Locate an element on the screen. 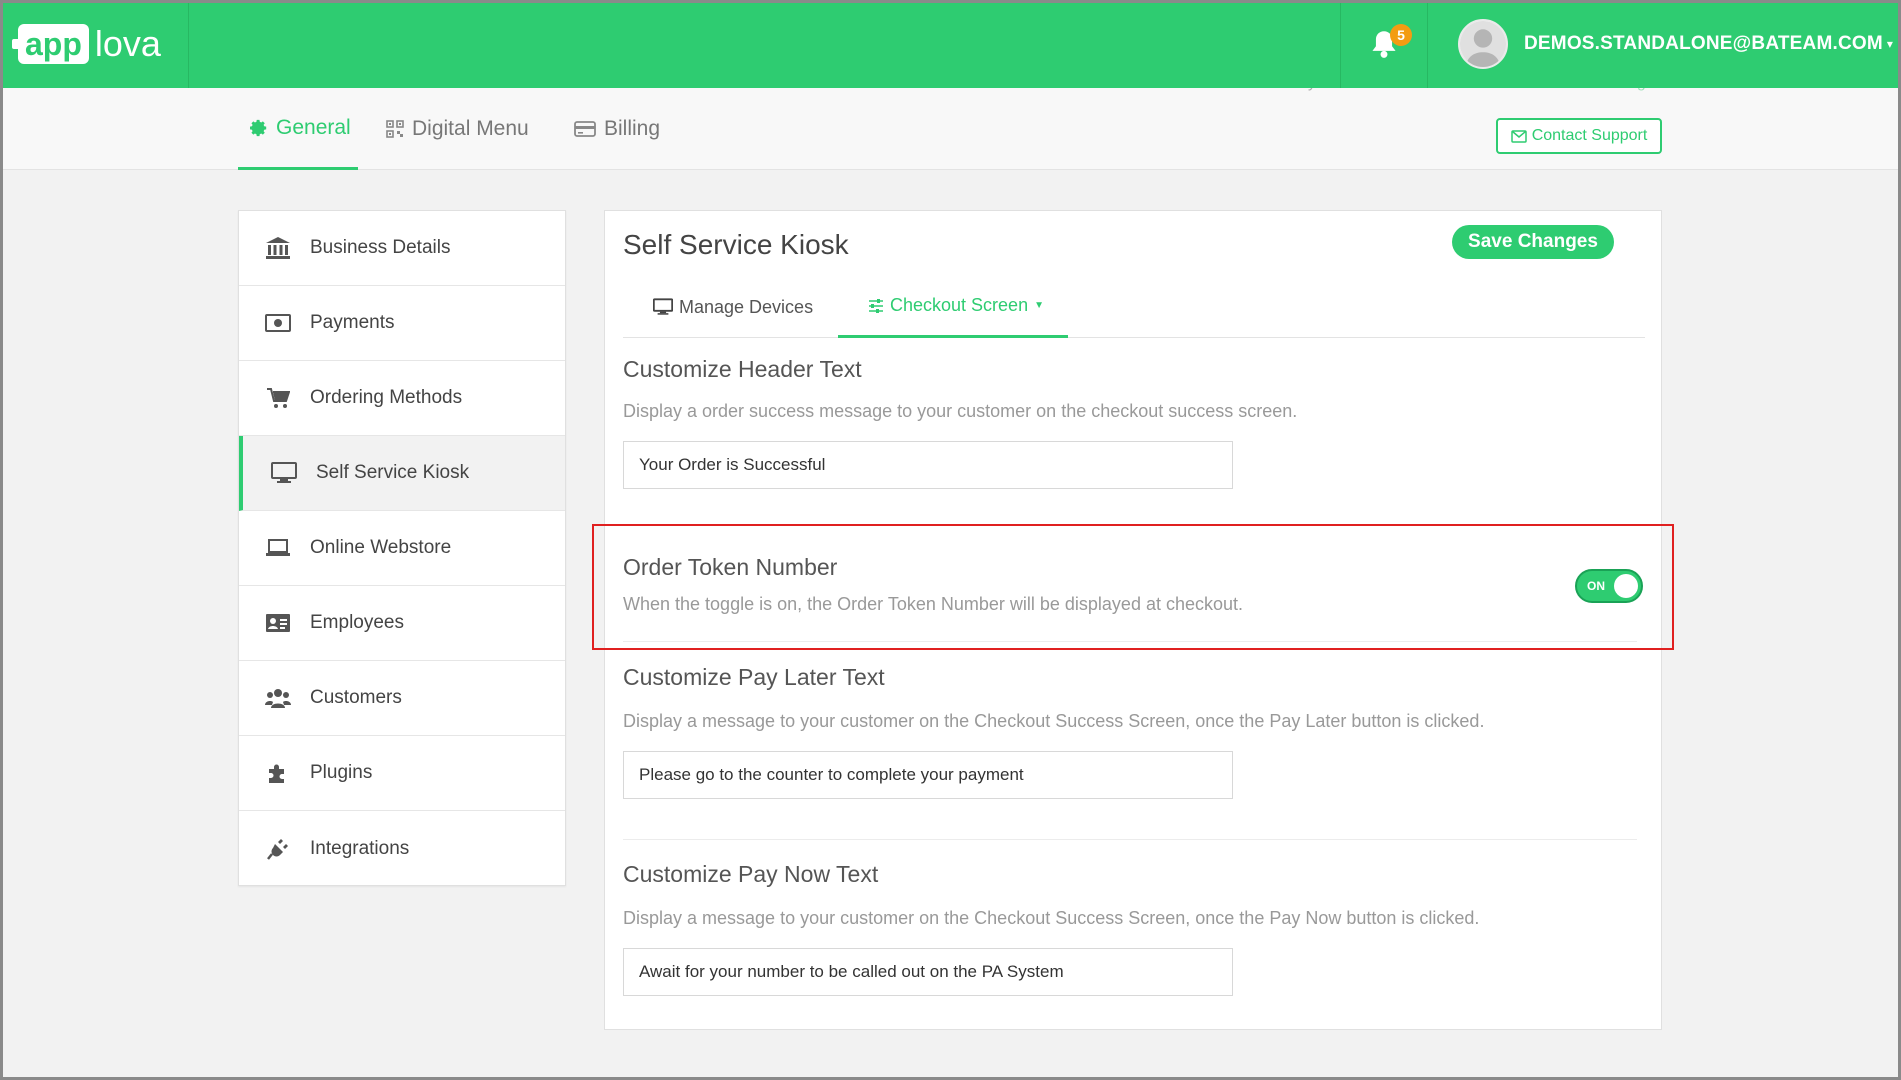 The width and height of the screenshot is (1901, 1080). user-menu: DEMOS.STANDALONE@BATEAM.COM ▾ is located at coordinates (1675, 44).